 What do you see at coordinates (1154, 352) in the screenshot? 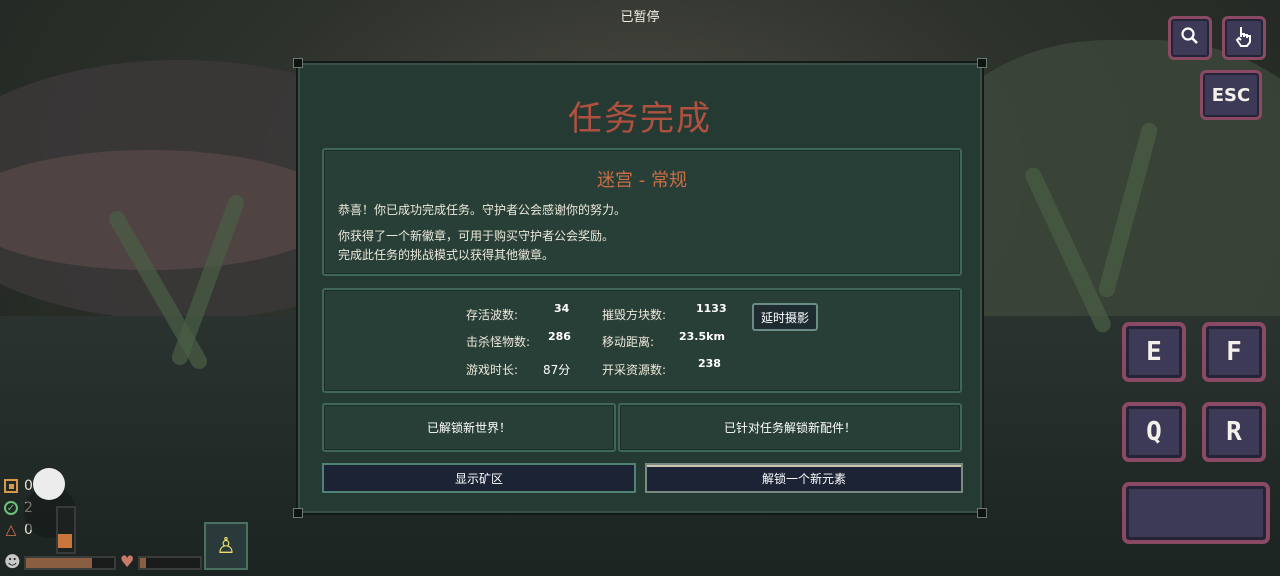
I see `key-e-button: E` at bounding box center [1154, 352].